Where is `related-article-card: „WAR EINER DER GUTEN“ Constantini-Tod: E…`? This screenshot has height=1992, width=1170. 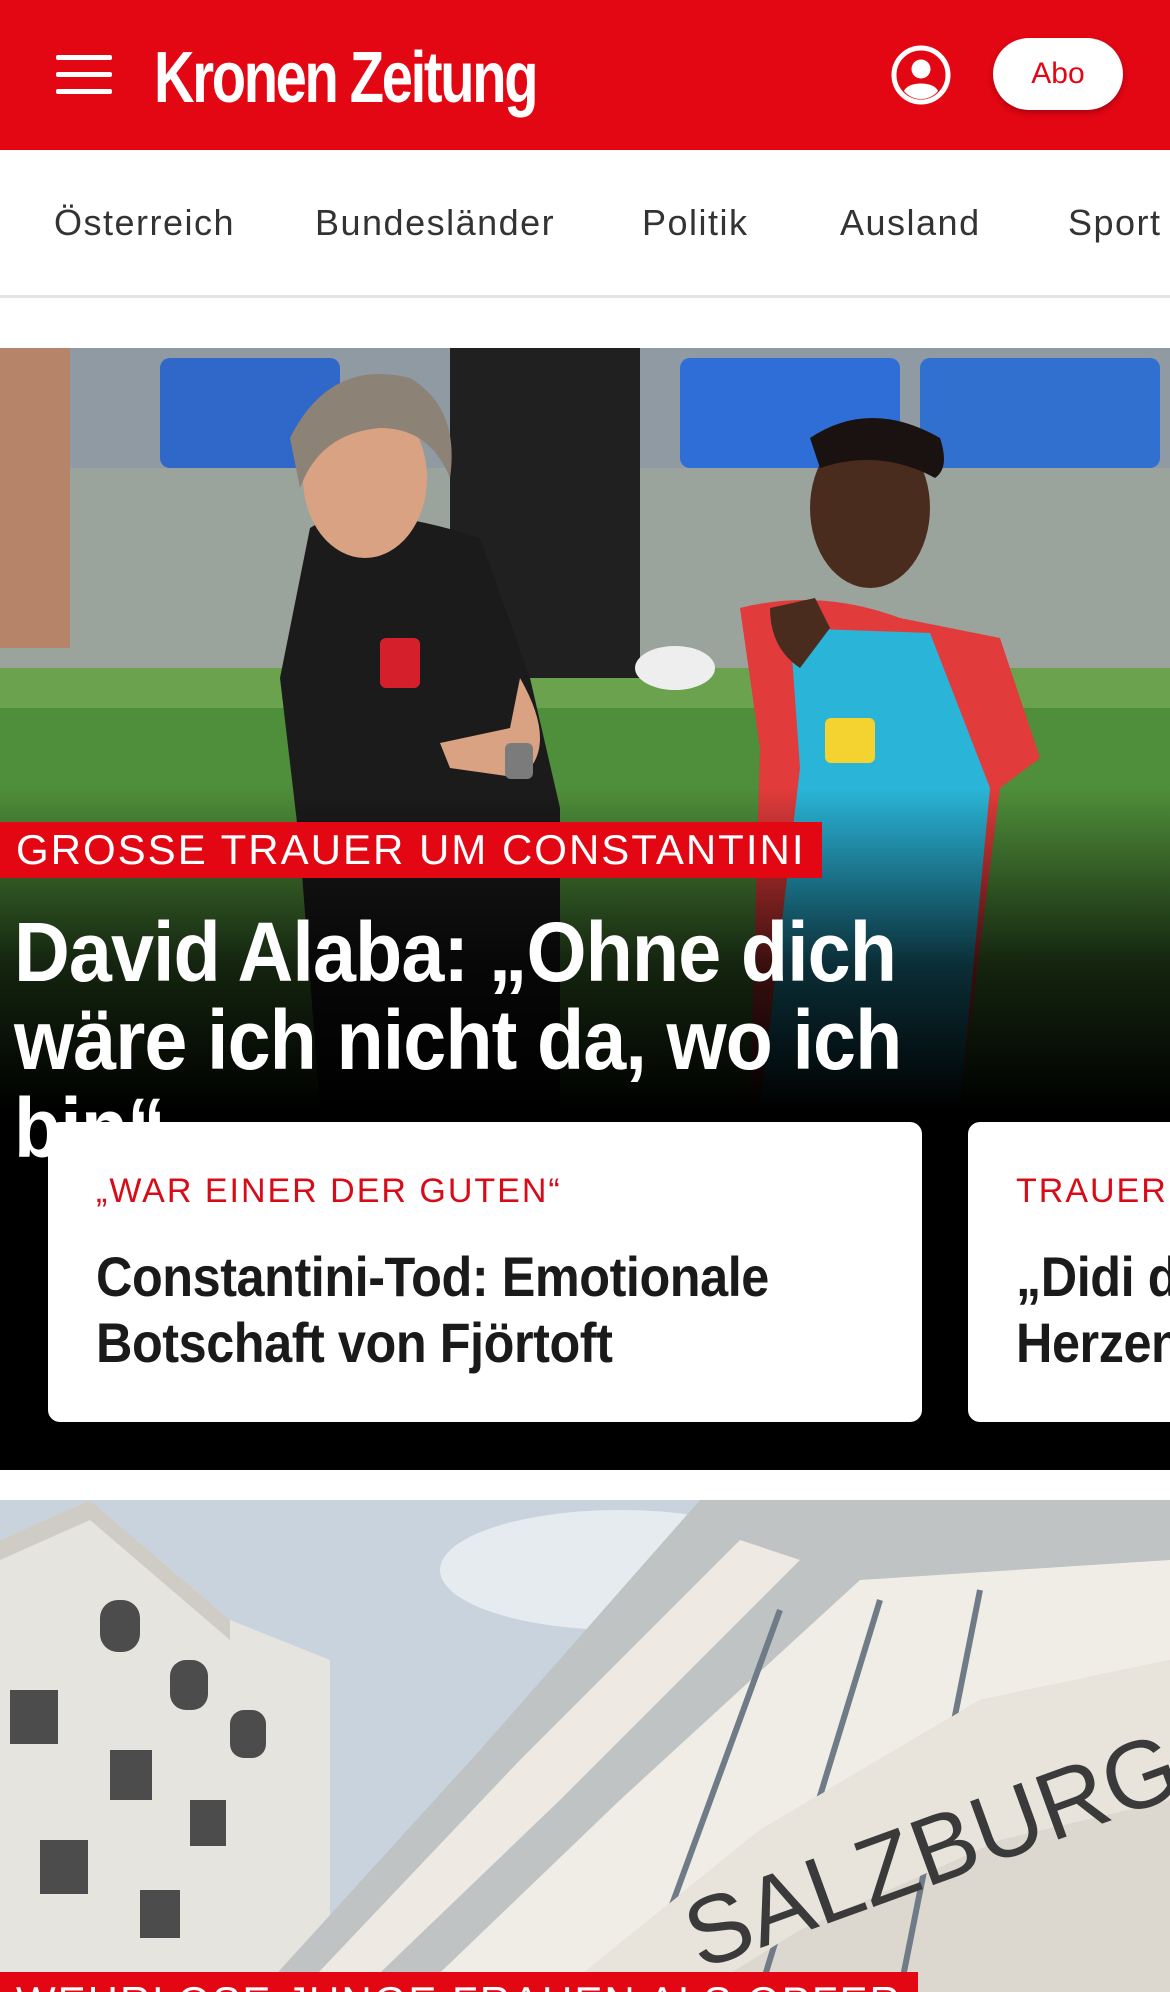
related-article-card: „WAR EINER DER GUTEN“ Constantini-Tod: E… is located at coordinates (485, 1272).